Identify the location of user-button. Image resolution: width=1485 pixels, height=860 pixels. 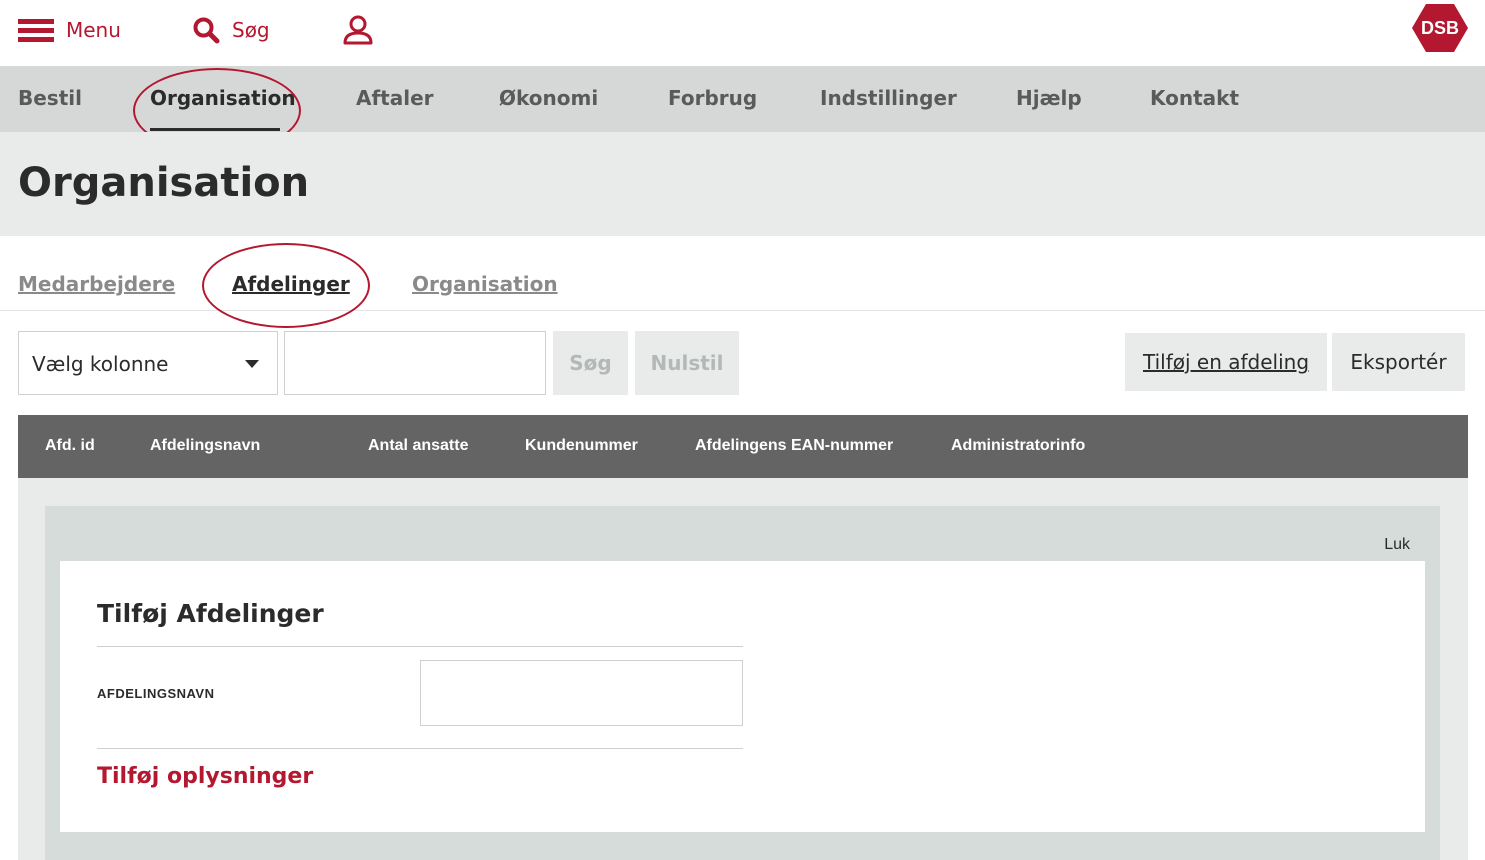
(358, 30).